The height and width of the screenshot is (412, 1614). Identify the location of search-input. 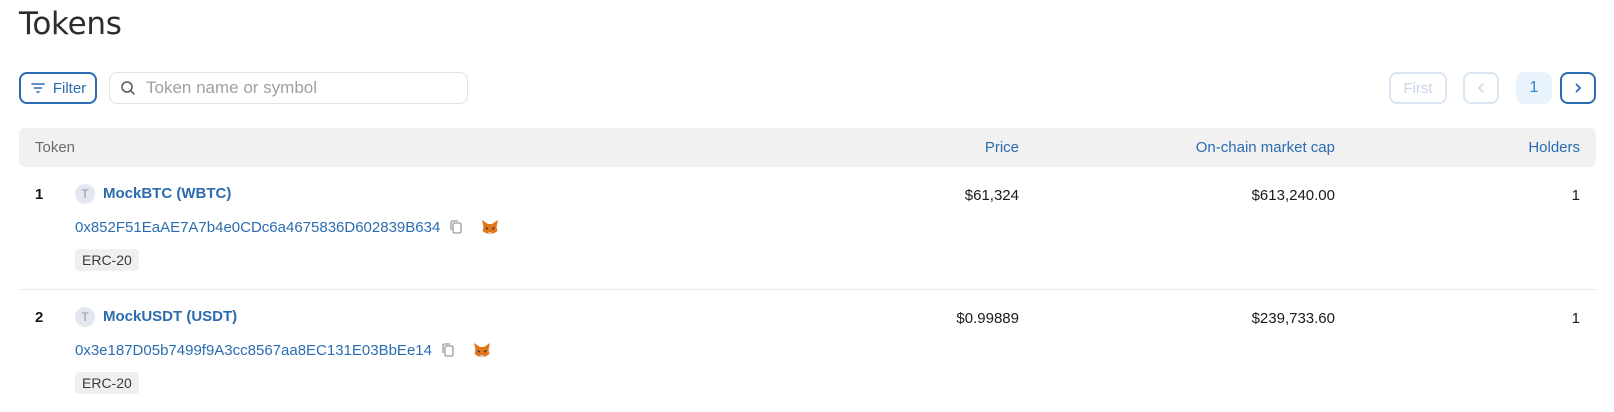
(296, 88).